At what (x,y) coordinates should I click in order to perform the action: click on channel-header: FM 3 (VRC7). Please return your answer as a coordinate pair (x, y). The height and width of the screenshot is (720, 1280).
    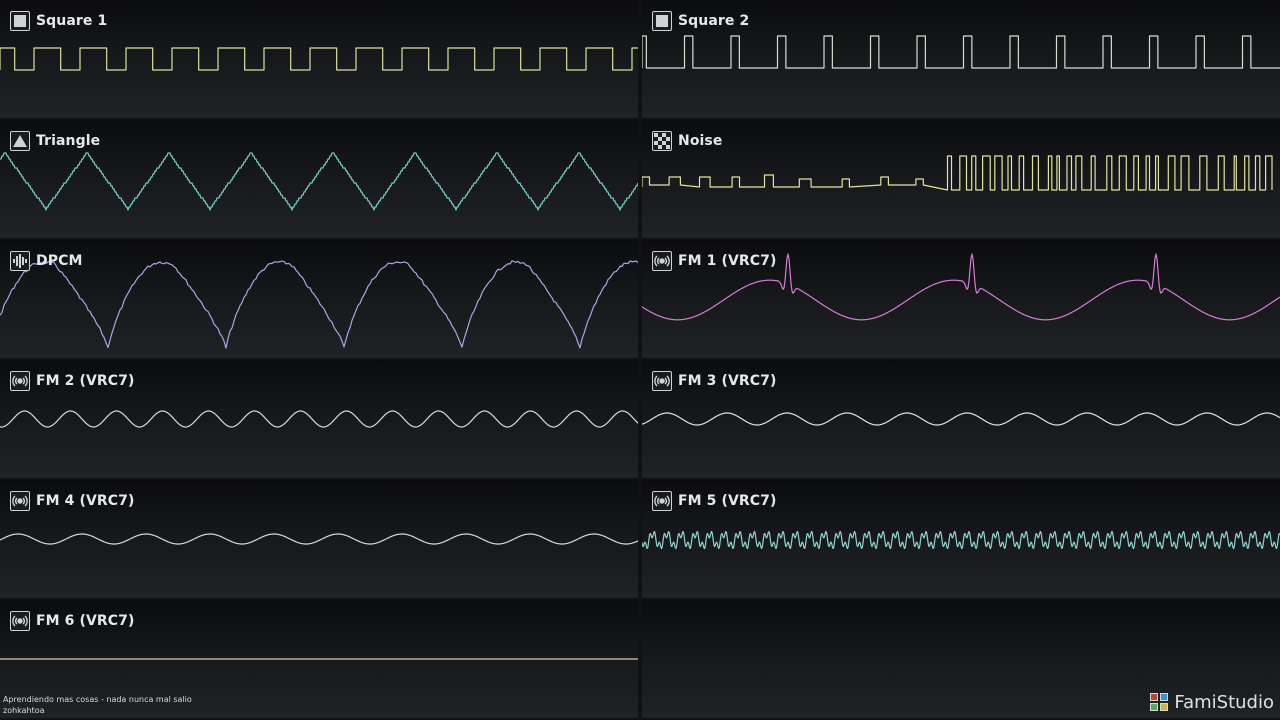
    Looking at the image, I should click on (714, 381).